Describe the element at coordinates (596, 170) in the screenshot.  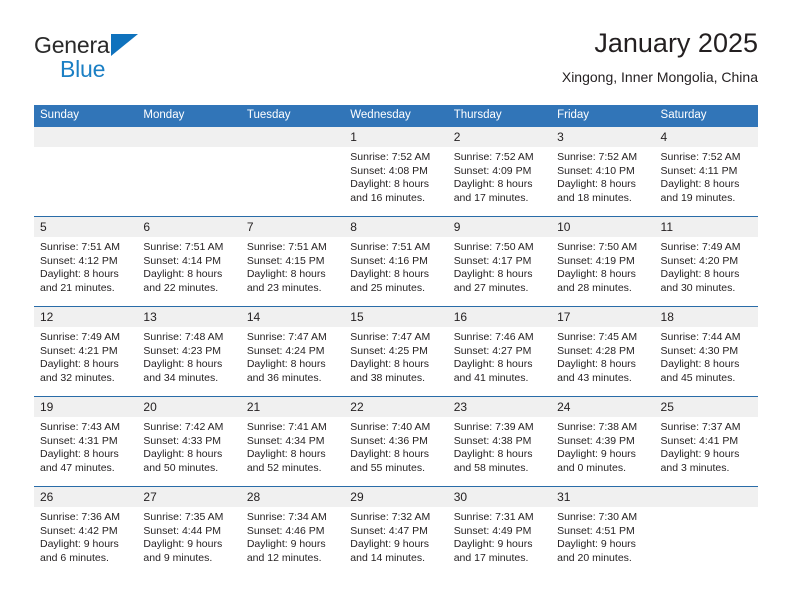
I see `sunset-text: Sunset: 4:10 PM` at that location.